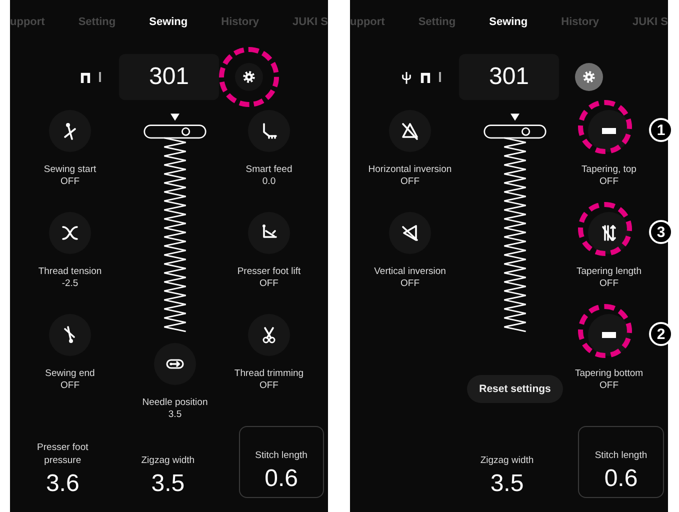  Describe the element at coordinates (70, 374) in the screenshot. I see `setting-label: Sewing end` at that location.